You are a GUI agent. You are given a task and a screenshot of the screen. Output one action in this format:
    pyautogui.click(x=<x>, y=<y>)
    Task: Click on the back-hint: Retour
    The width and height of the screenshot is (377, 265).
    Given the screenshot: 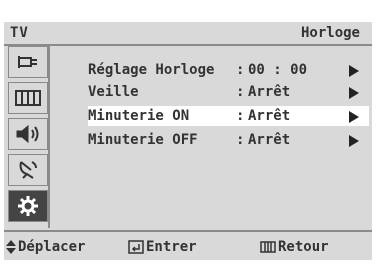 What is the action you would take?
    pyautogui.click(x=294, y=247)
    